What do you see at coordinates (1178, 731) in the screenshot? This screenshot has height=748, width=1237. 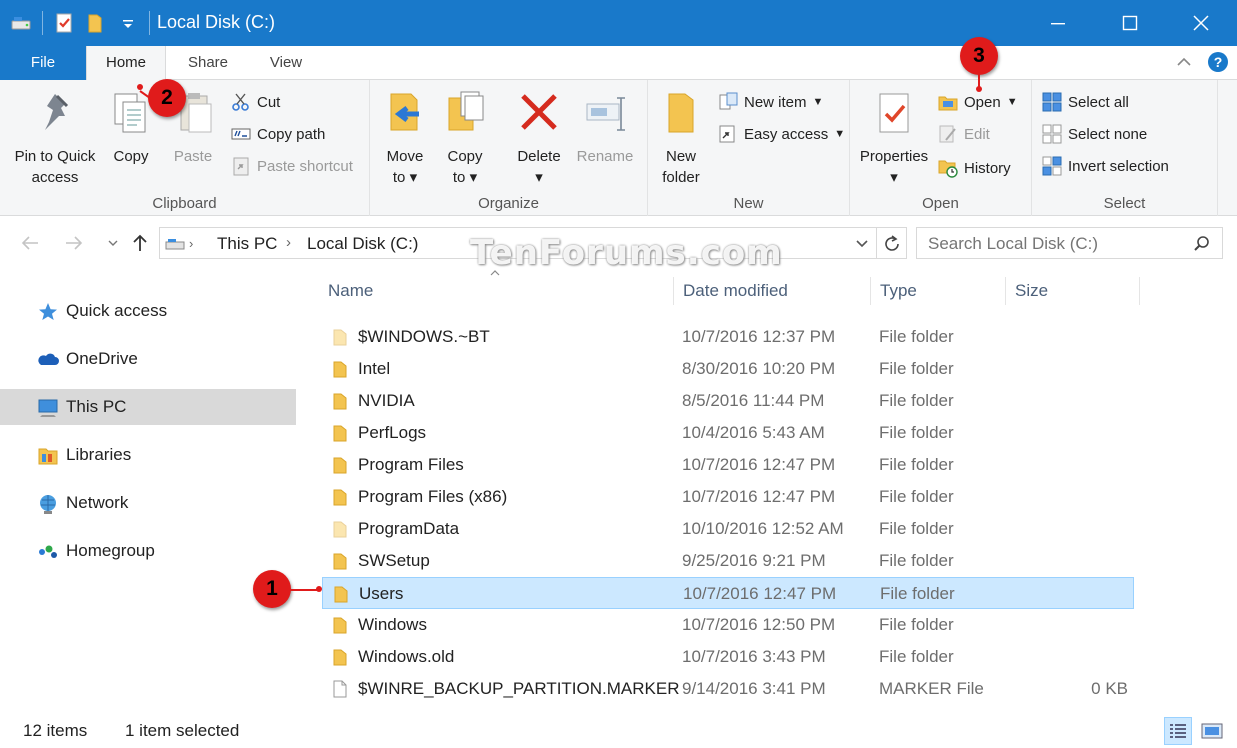 I see `details-view-button` at bounding box center [1178, 731].